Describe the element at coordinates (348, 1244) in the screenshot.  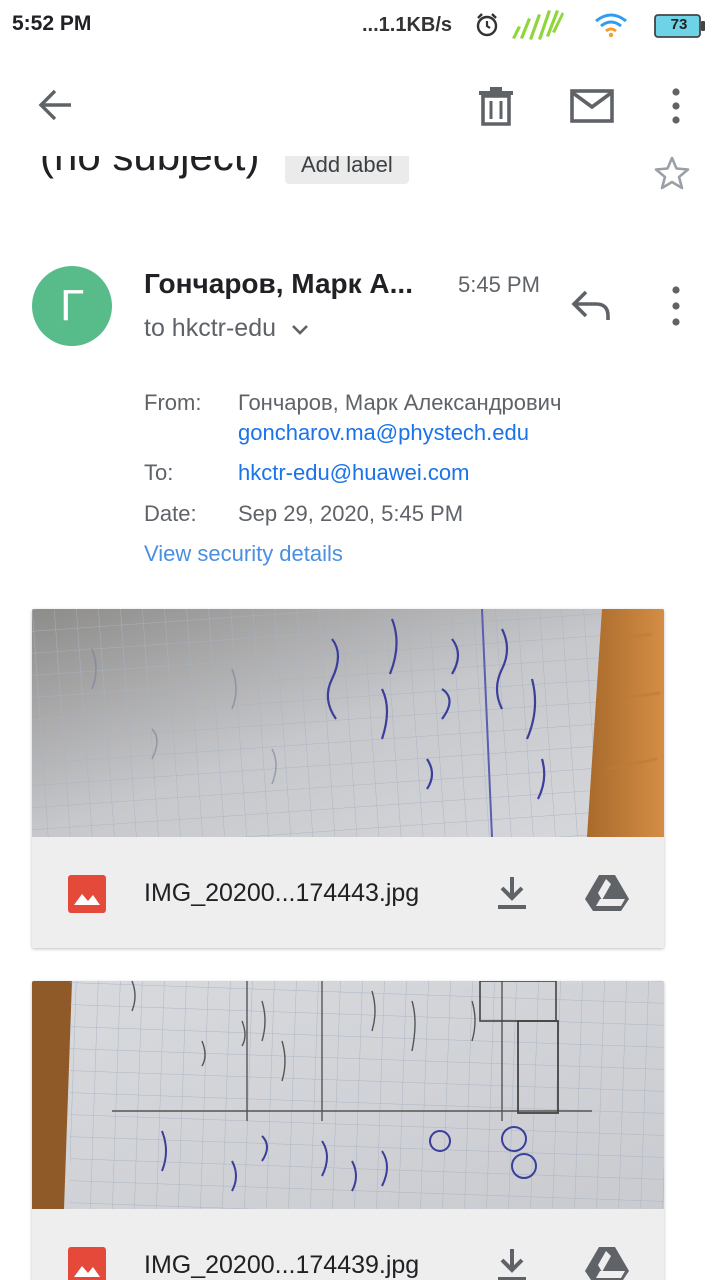
I see `attachment-bar: IMG_20200...174439.jpg` at that location.